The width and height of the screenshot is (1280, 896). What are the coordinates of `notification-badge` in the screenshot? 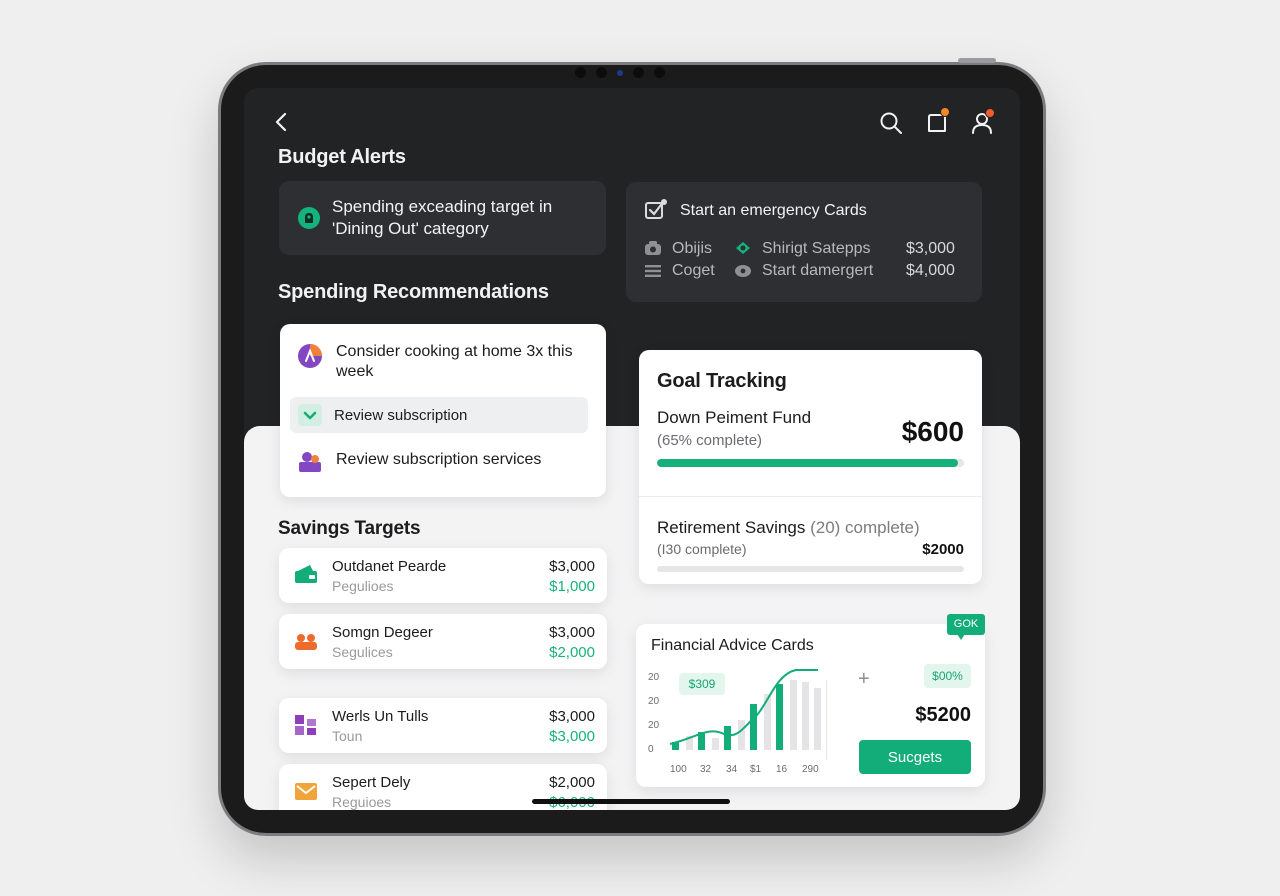 It's located at (945, 112).